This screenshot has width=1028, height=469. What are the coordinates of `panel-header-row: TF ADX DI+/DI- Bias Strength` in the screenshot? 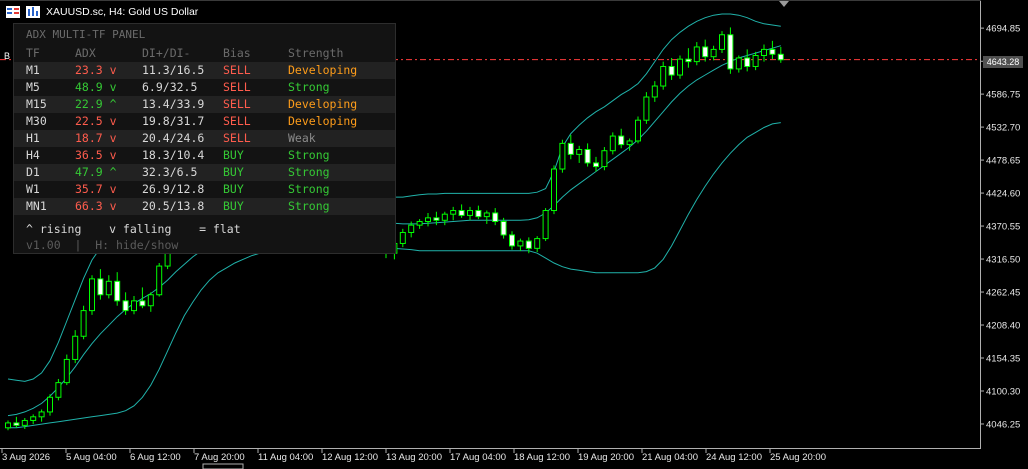 It's located at (204, 53).